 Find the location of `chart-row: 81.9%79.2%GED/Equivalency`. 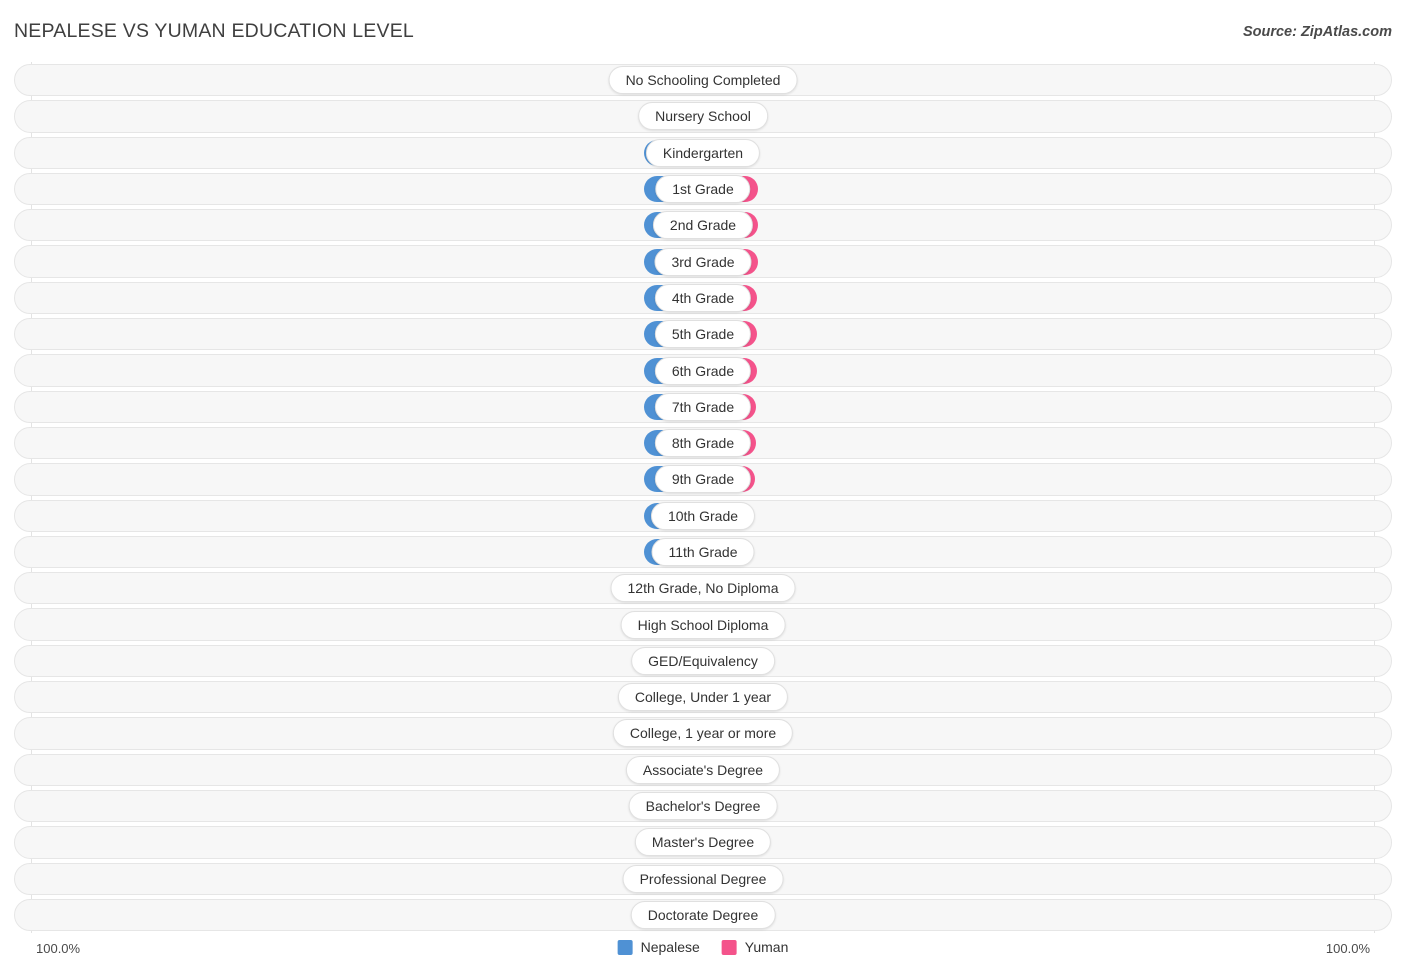

chart-row: 81.9%79.2%GED/Equivalency is located at coordinates (703, 661).